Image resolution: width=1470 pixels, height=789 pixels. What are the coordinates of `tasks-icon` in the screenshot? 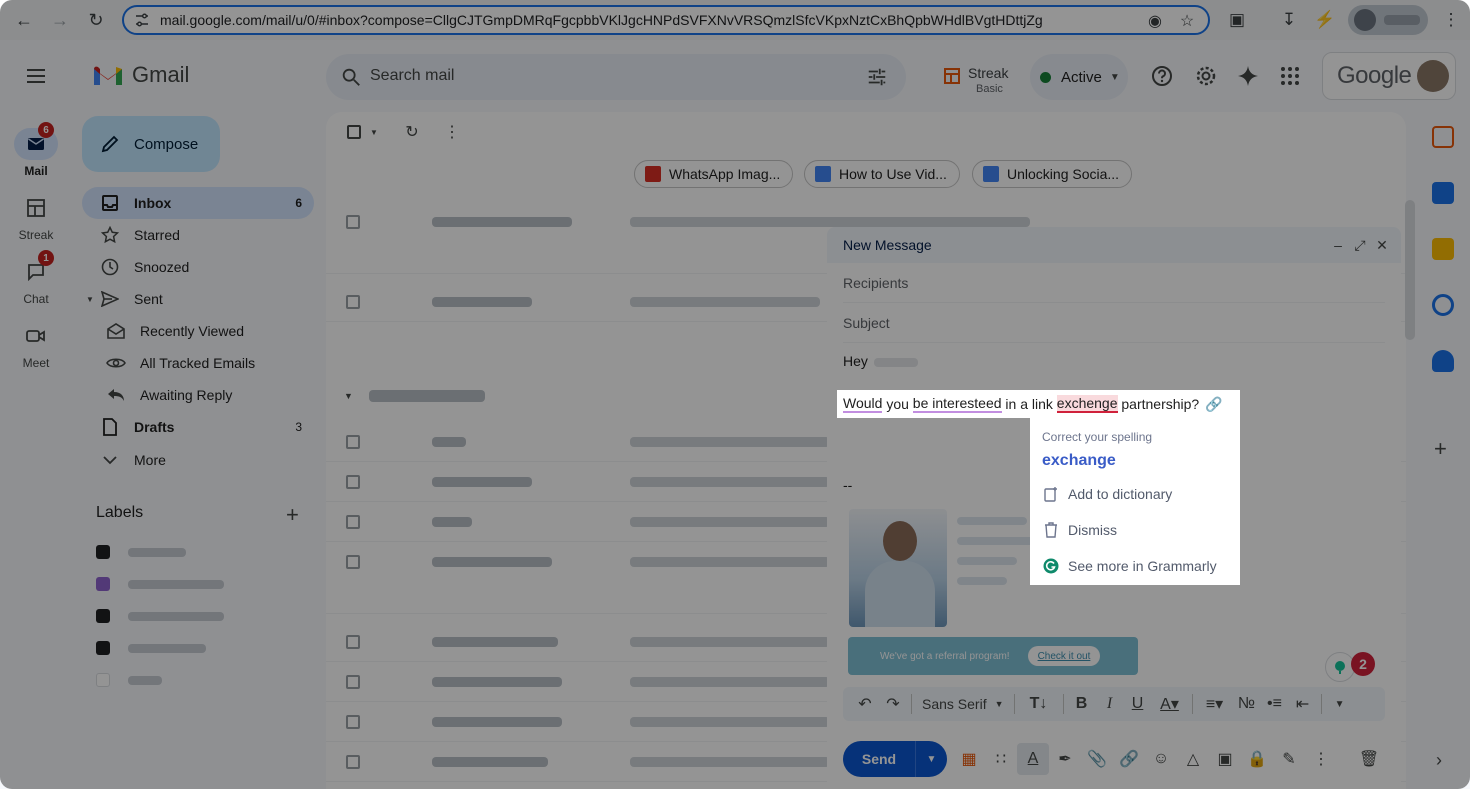 It's located at (1443, 305).